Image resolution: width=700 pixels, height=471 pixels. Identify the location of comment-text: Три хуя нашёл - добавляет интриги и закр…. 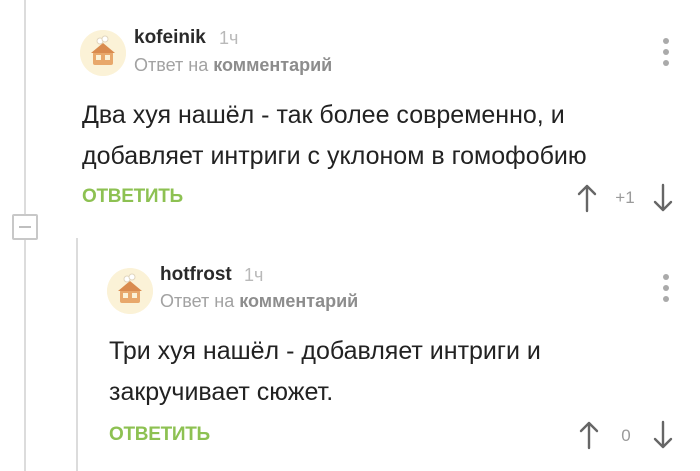
(394, 372).